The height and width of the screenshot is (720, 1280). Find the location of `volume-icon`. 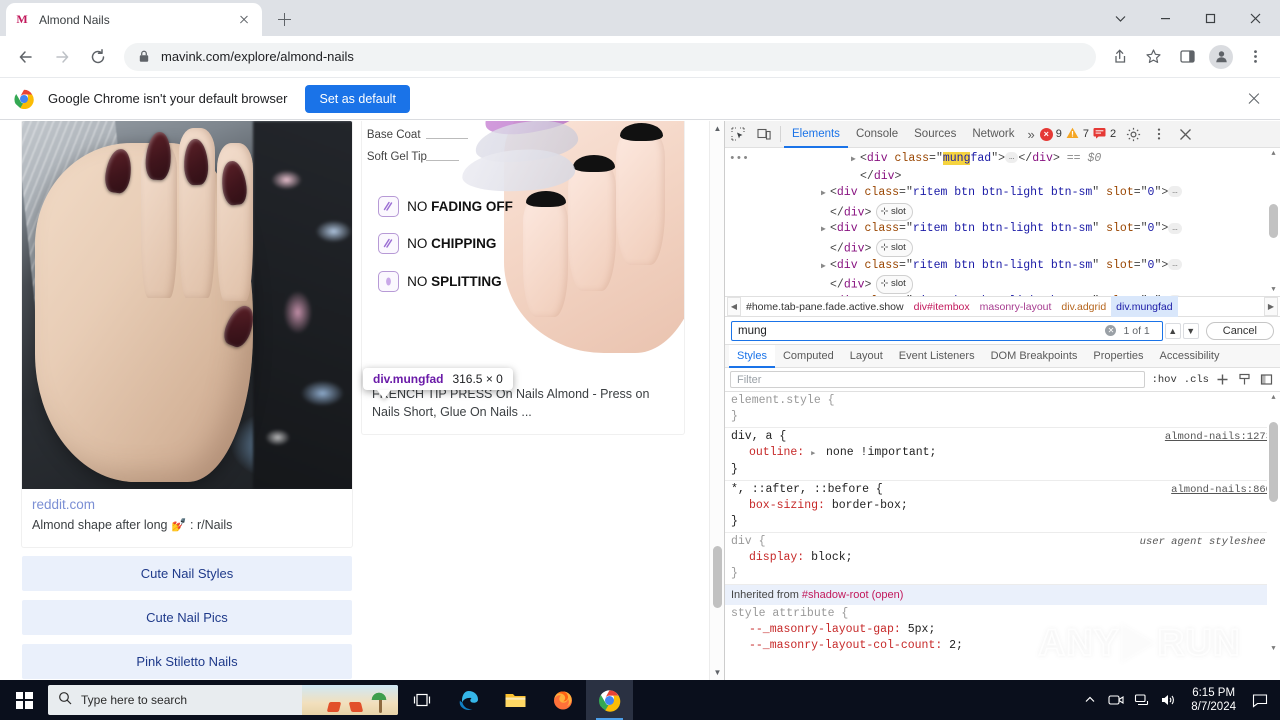

volume-icon is located at coordinates (1168, 700).